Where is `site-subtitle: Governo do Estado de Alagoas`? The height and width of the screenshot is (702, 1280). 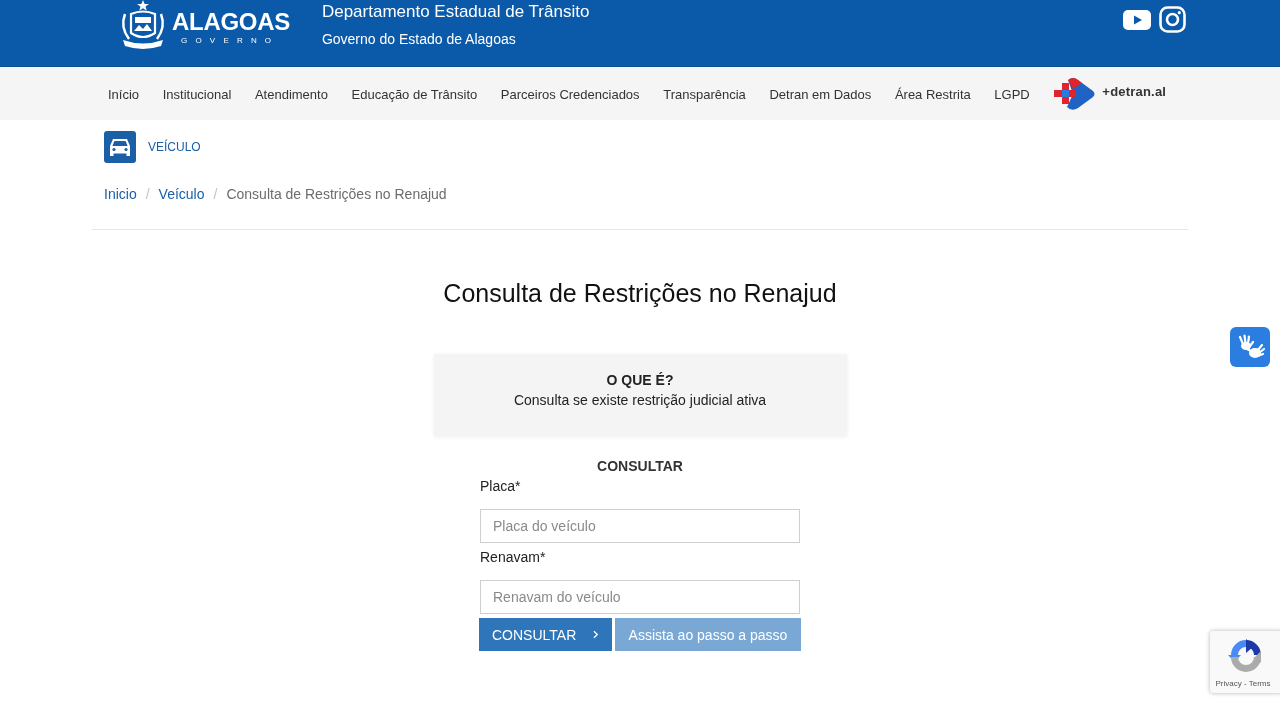
site-subtitle: Governo do Estado de Alagoas is located at coordinates (418, 39).